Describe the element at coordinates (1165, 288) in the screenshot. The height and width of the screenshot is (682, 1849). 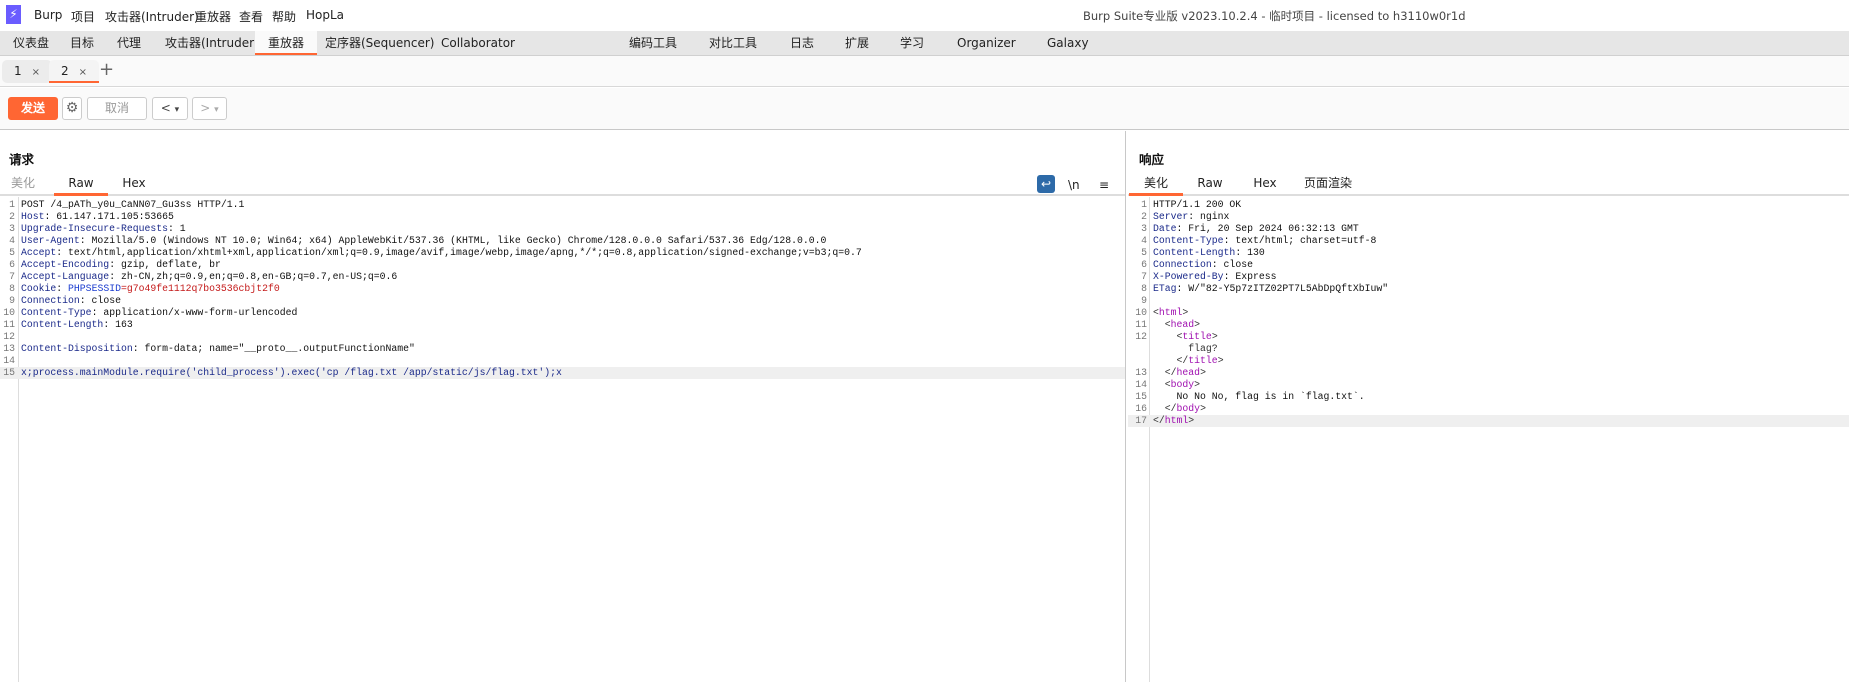
I see `code-token: ETag` at that location.